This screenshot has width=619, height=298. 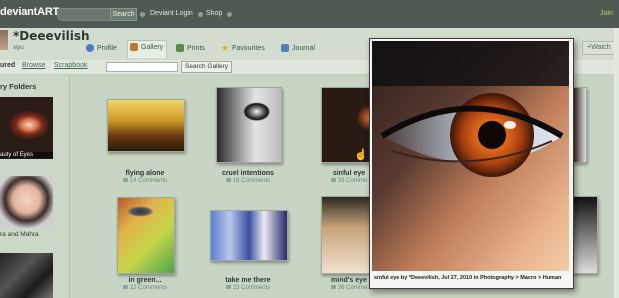 I want to click on deviant-login-link: Deviant Login, so click(x=171, y=13).